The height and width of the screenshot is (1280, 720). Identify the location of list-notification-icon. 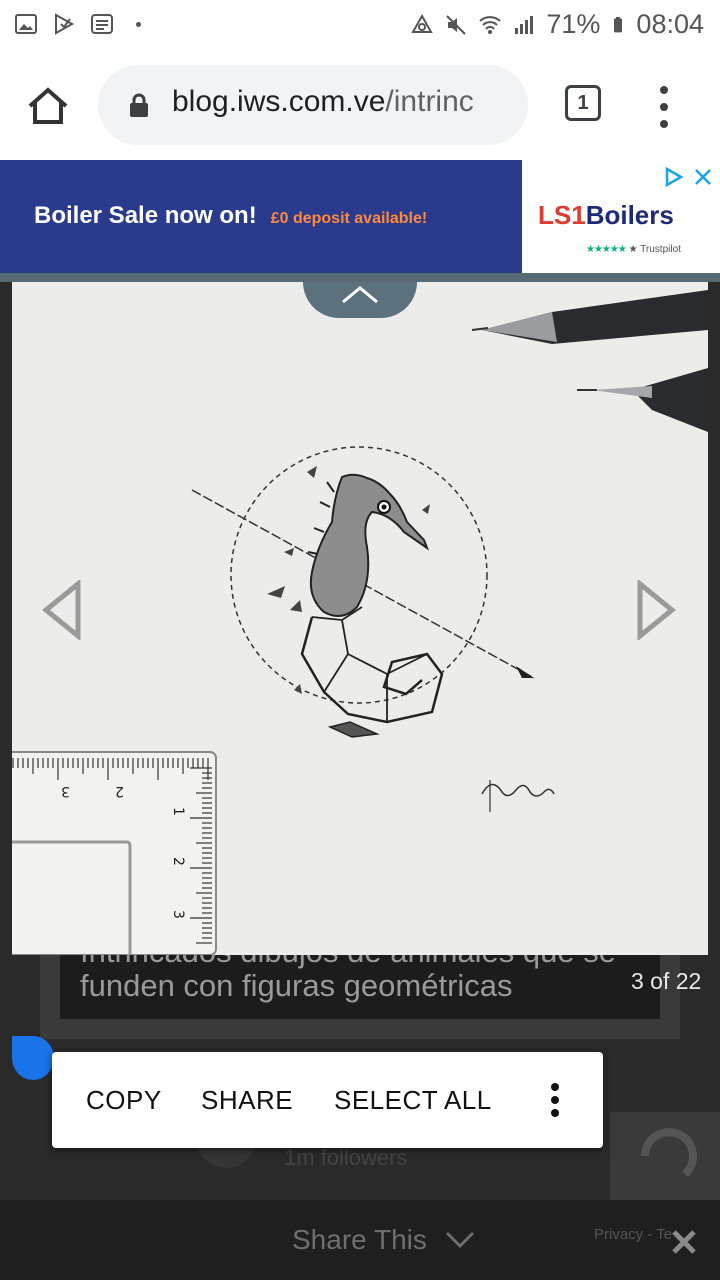
(102, 24).